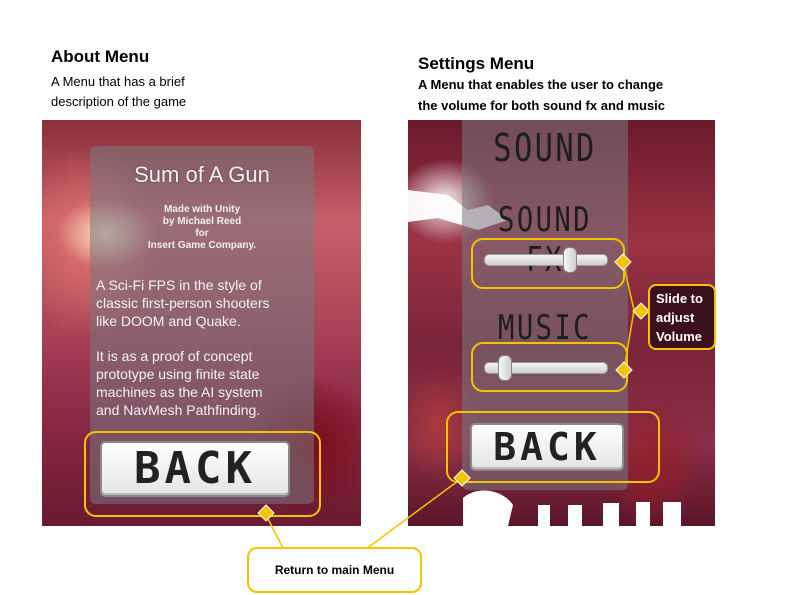 The height and width of the screenshot is (595, 787). What do you see at coordinates (675, 317) in the screenshot?
I see `callout-line: adjust` at bounding box center [675, 317].